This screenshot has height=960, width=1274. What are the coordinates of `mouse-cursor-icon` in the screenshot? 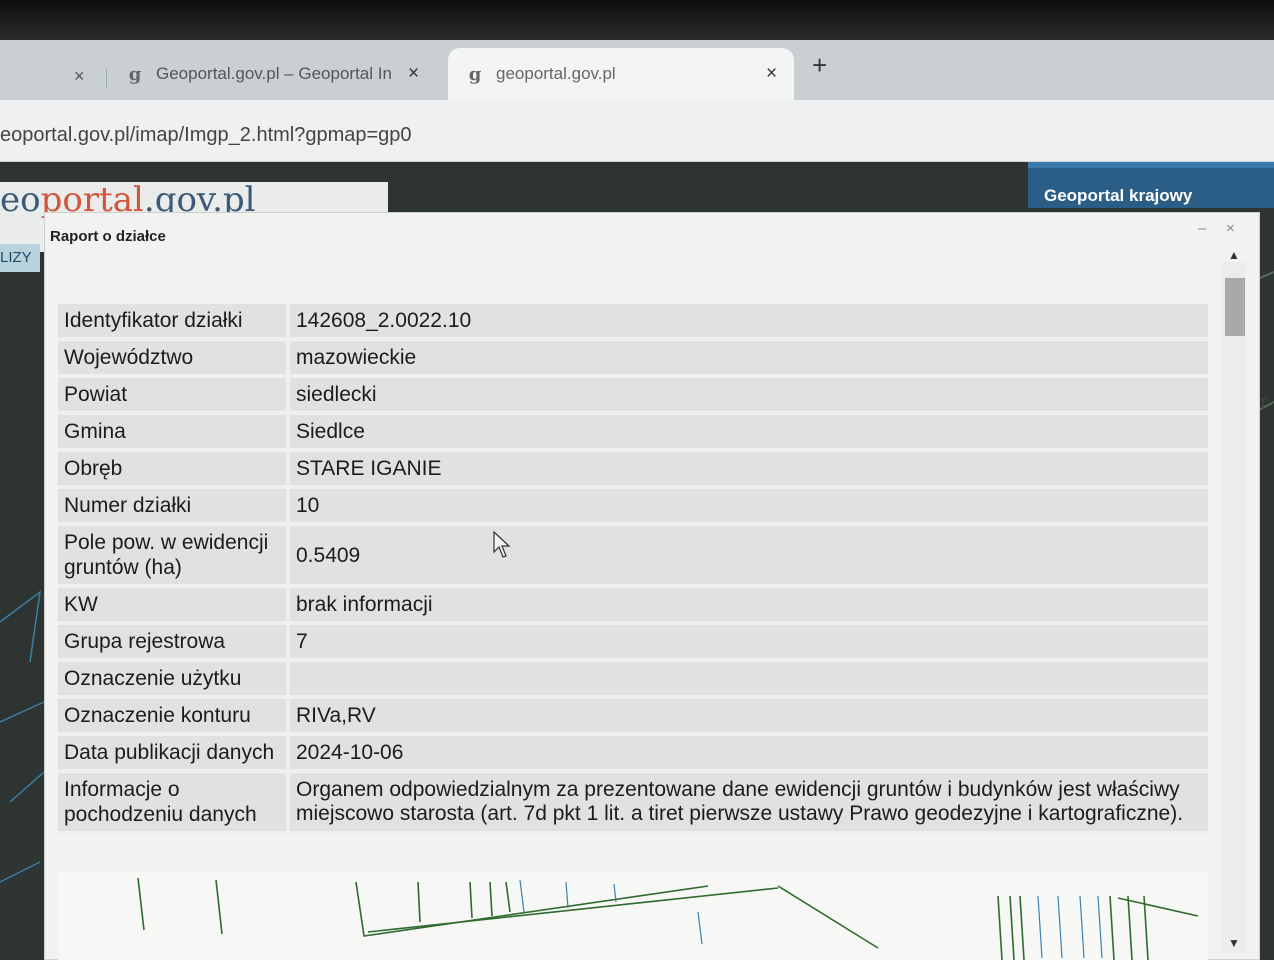 It's located at (502, 544).